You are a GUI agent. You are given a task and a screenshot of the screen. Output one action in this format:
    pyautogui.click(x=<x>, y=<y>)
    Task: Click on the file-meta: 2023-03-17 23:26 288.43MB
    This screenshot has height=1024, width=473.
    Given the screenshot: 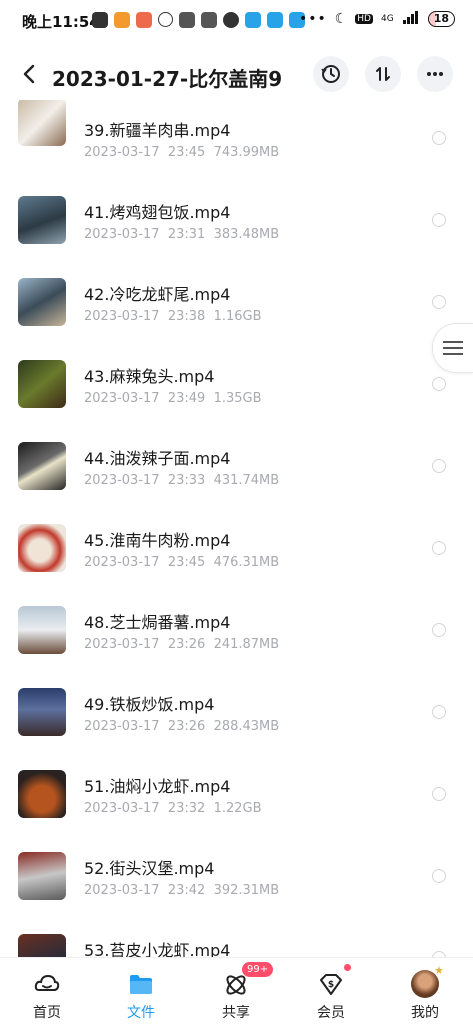 What is the action you would take?
    pyautogui.click(x=181, y=726)
    